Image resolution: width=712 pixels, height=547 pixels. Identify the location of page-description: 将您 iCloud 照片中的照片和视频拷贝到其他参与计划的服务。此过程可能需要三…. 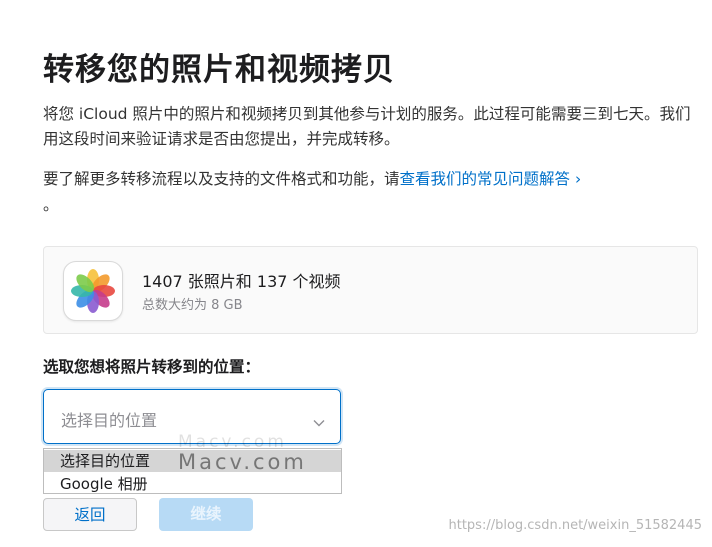
(367, 126).